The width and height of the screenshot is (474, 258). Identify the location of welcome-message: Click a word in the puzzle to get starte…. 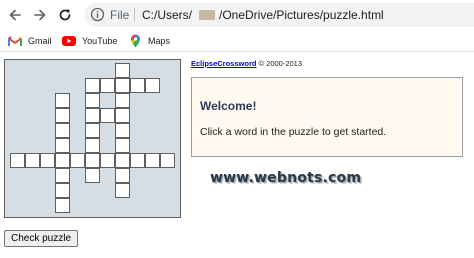
(293, 132).